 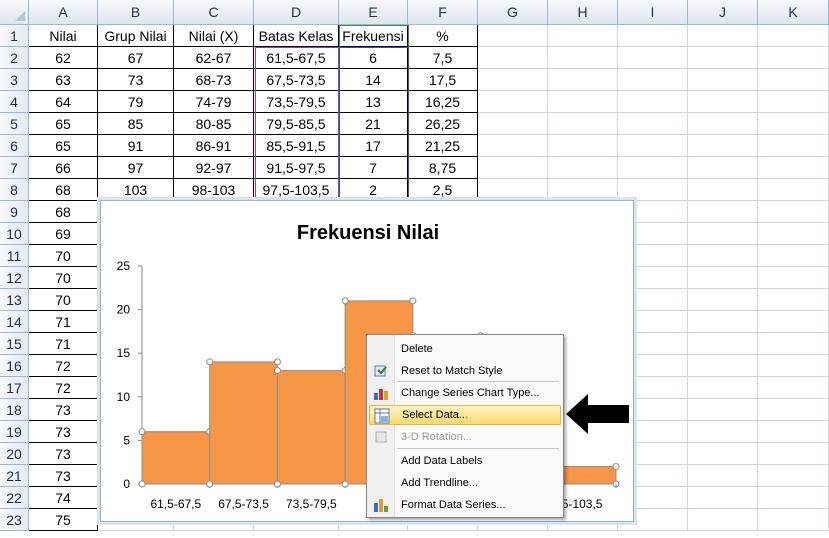 I want to click on select-all-corner, so click(x=14, y=12).